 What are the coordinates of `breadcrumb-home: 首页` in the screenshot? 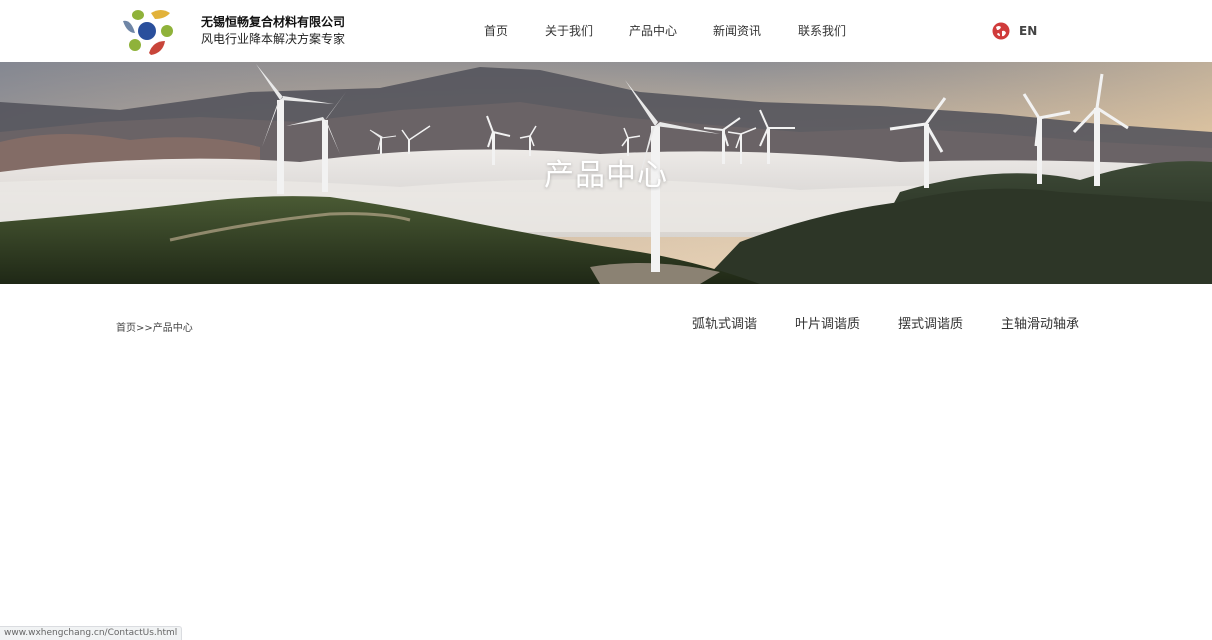 It's located at (126, 328).